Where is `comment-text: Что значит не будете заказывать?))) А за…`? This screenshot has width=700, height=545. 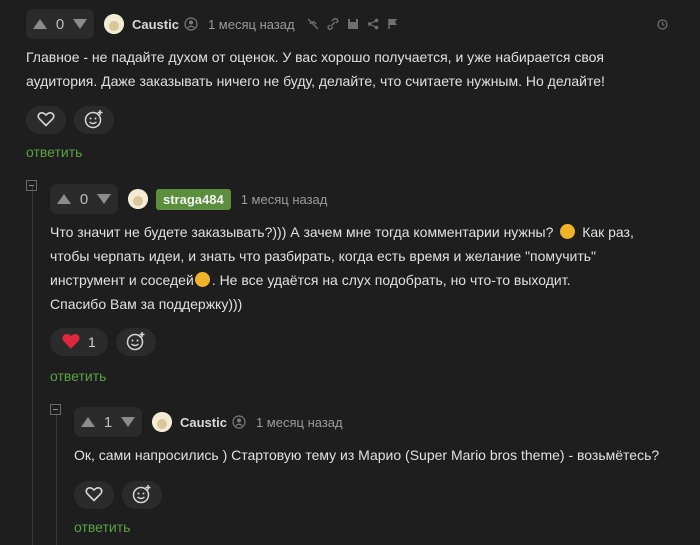
comment-text: Что значит не будете заказывать?))) А за… is located at coordinates (342, 268).